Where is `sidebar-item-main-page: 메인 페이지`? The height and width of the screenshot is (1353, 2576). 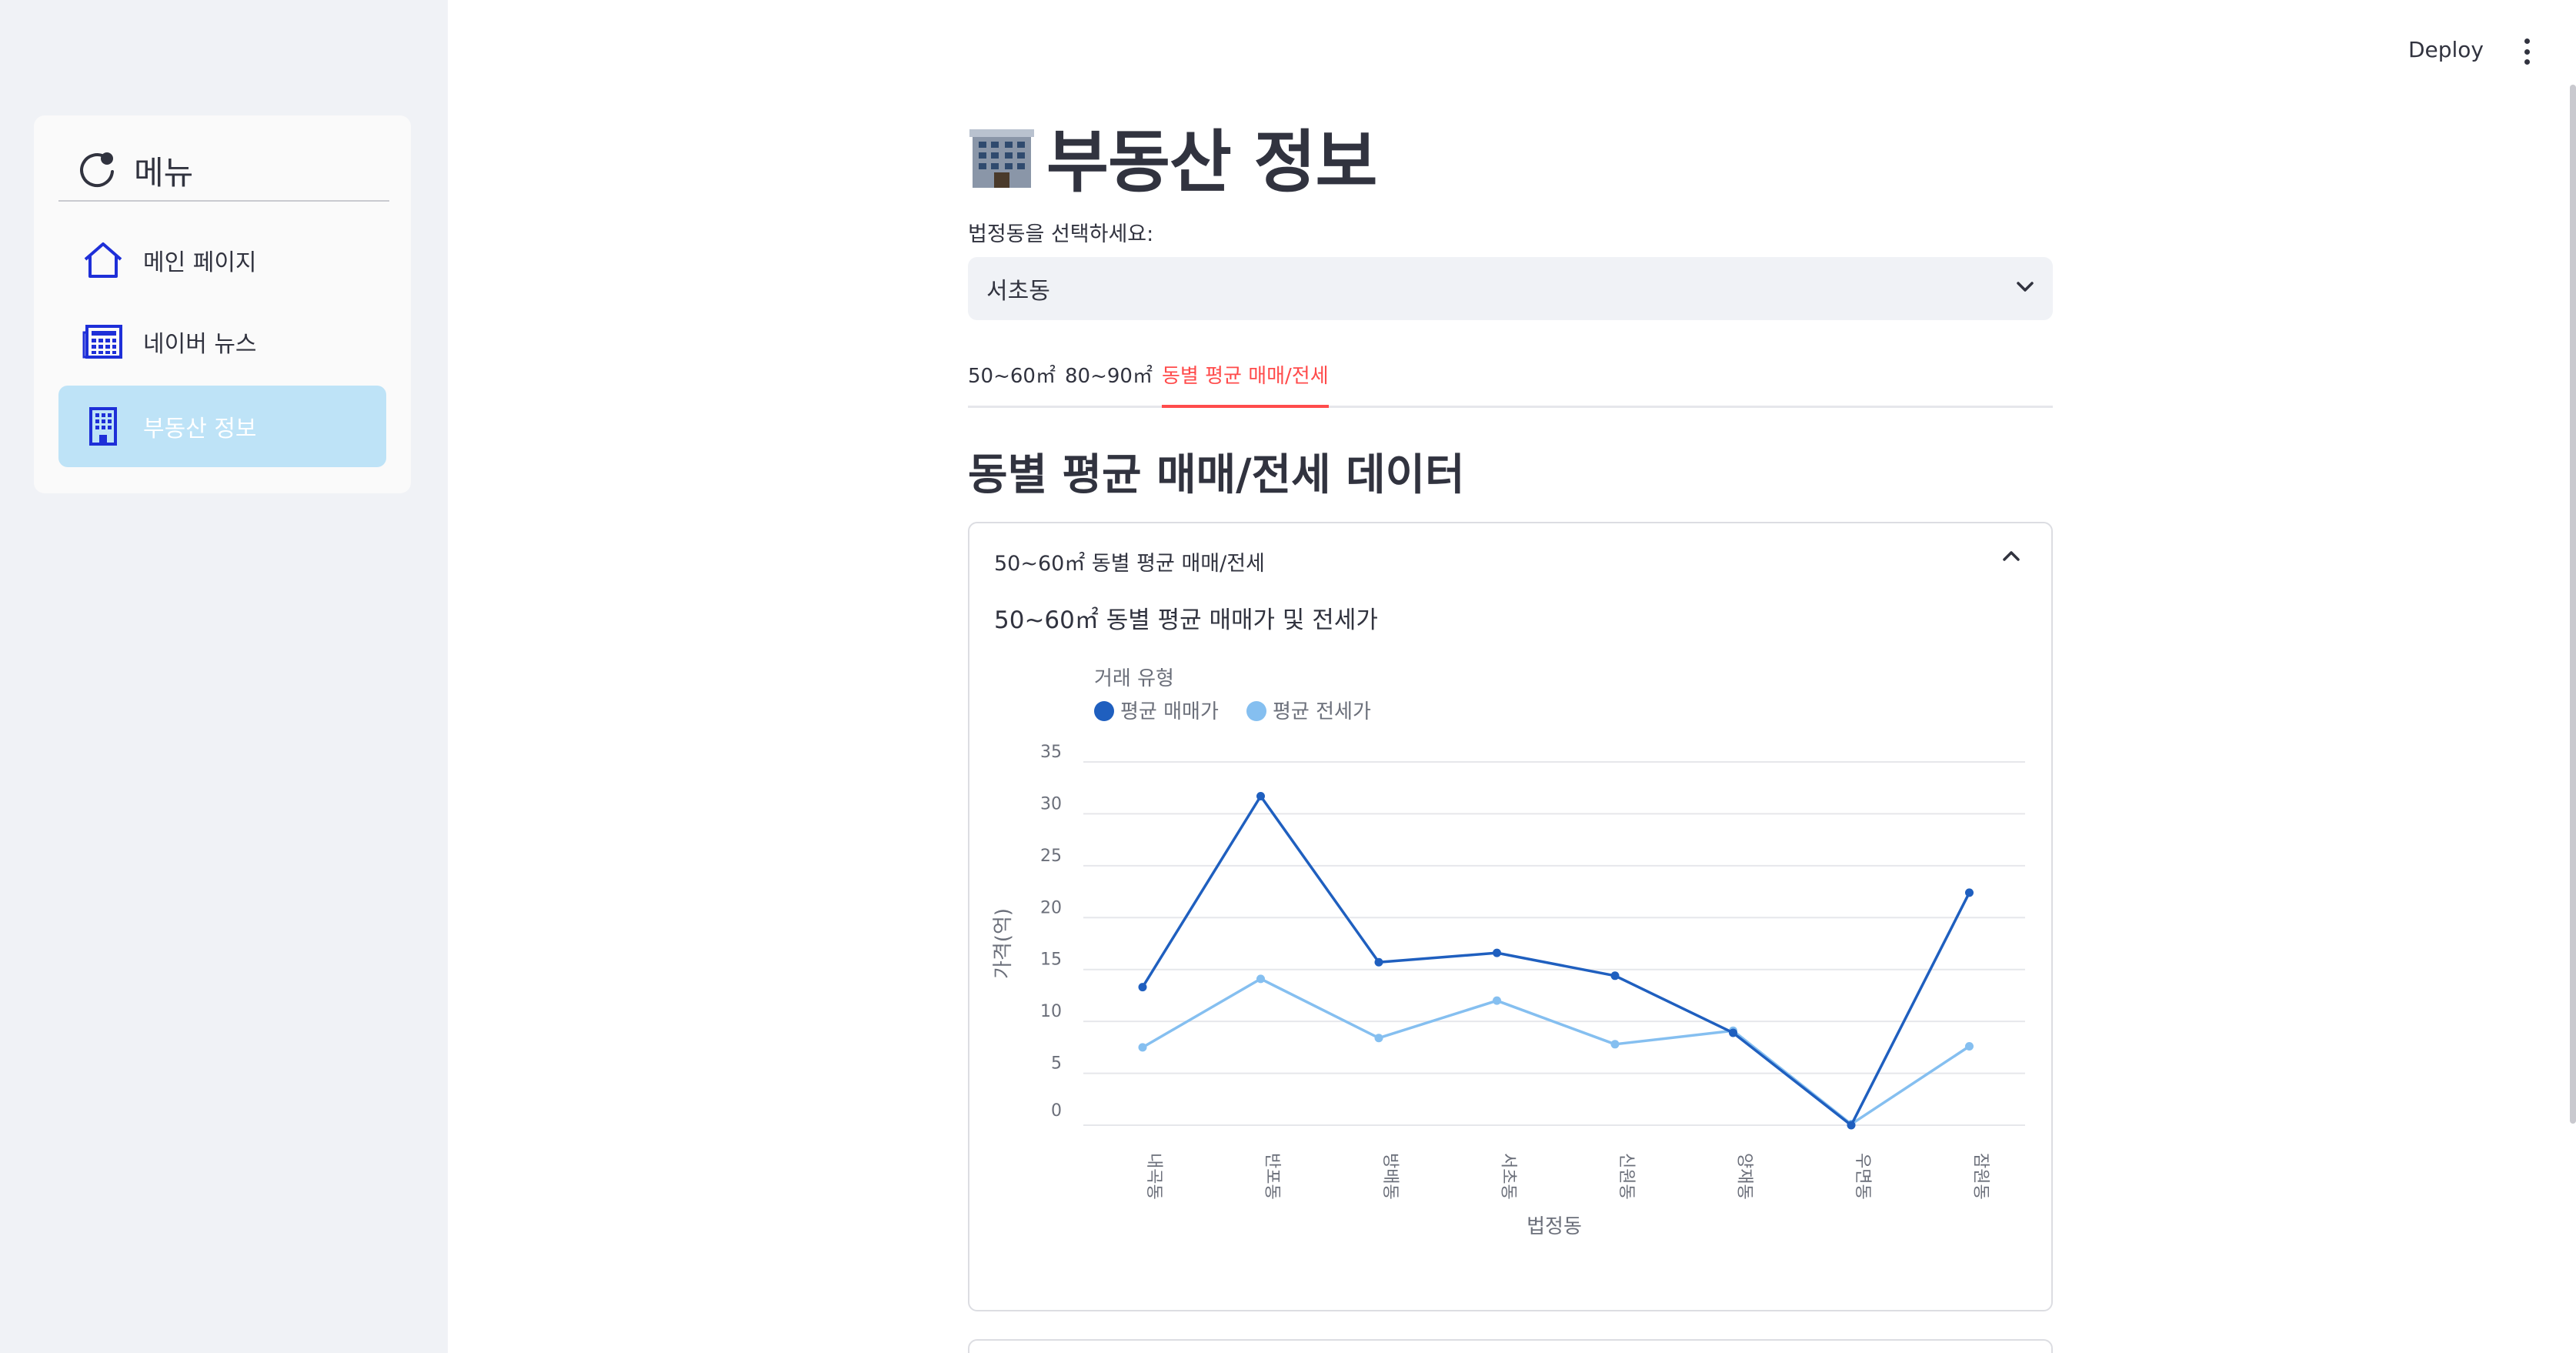
sidebar-item-main-page: 메인 페이지 is located at coordinates (222, 260).